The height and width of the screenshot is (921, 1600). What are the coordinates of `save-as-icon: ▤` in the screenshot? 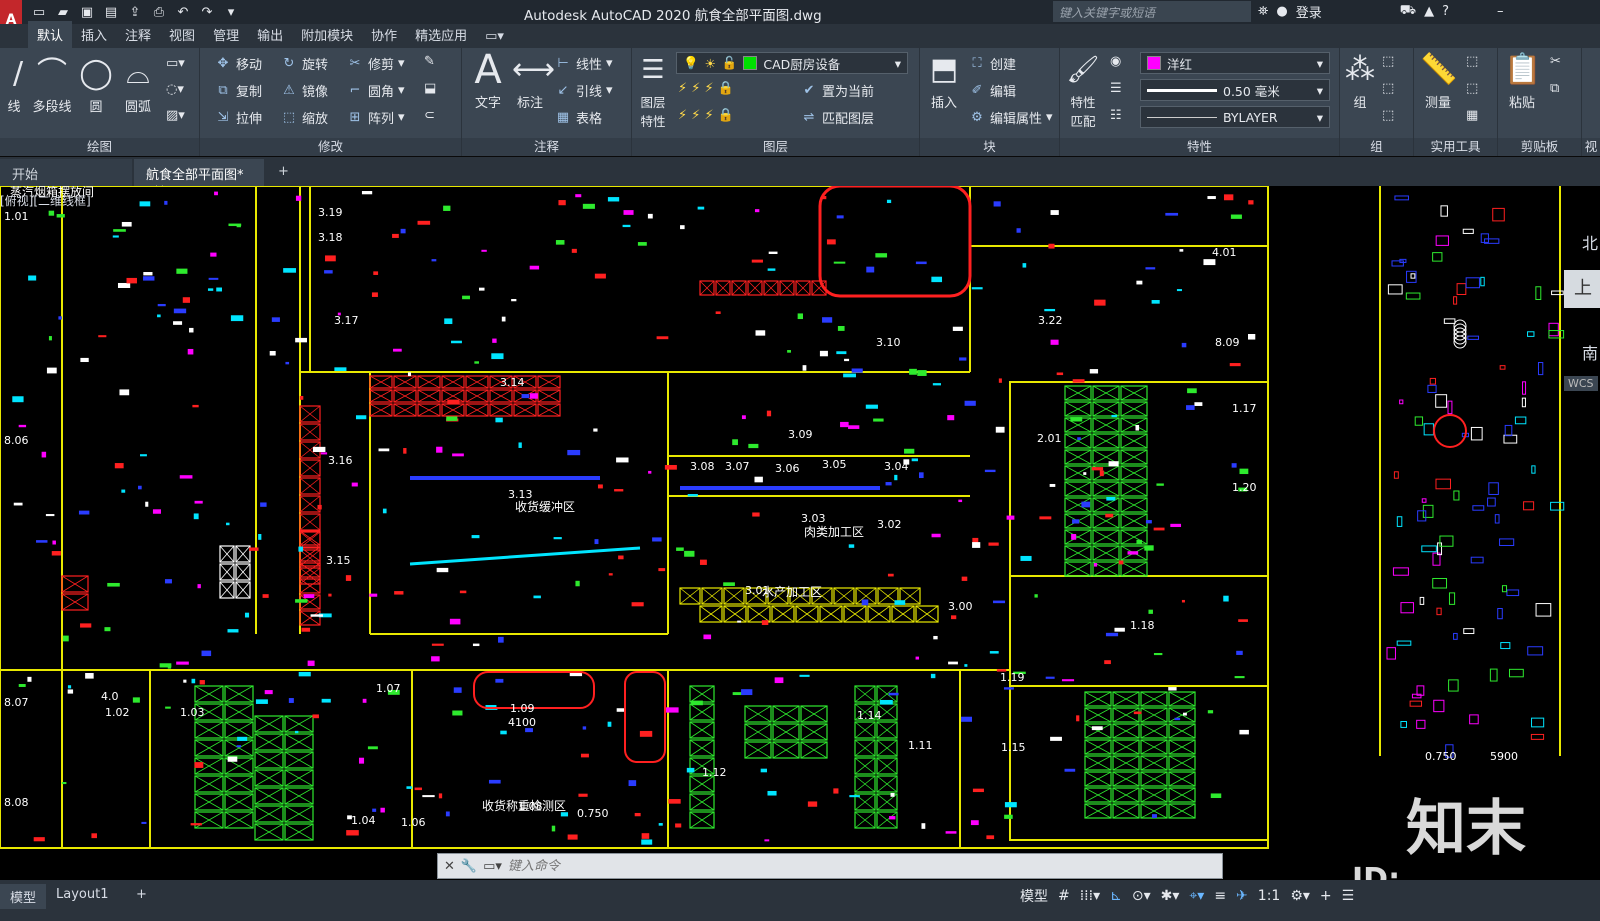 It's located at (111, 12).